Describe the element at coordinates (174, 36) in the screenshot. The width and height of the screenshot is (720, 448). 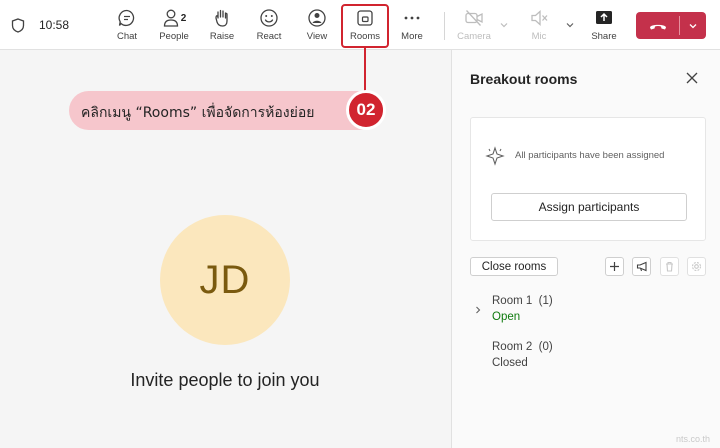
I see `people-label: People` at that location.